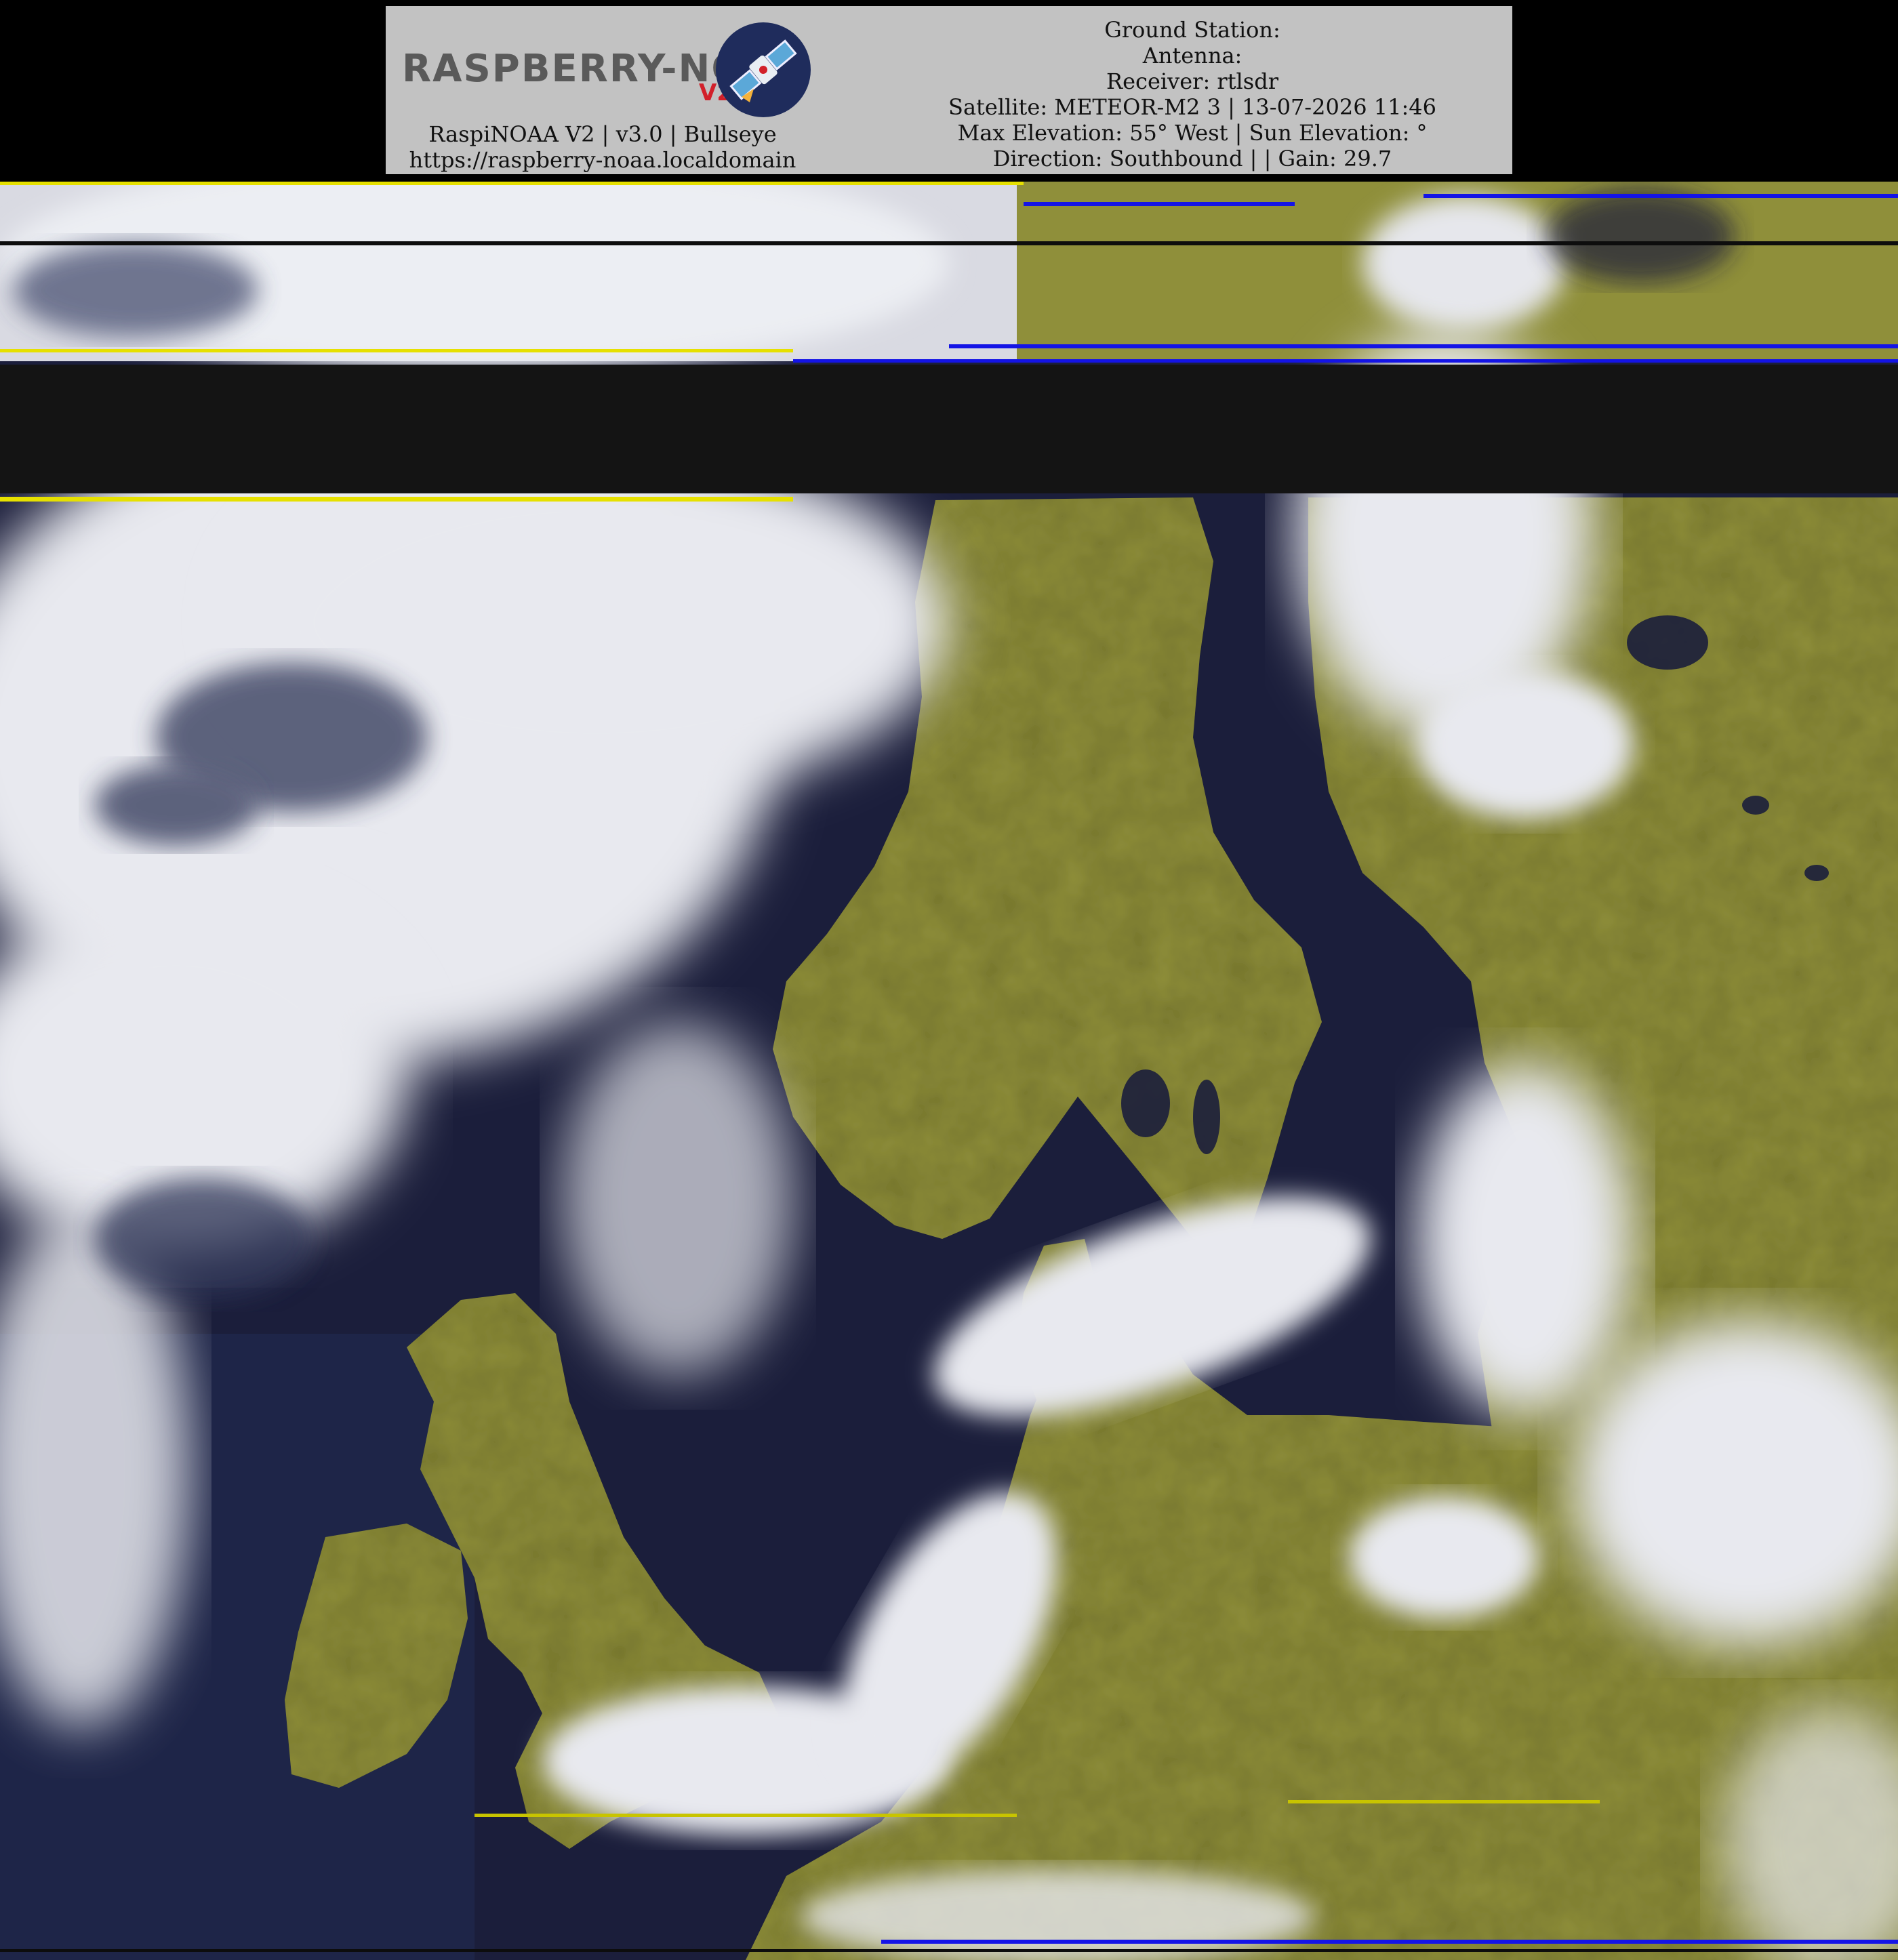 The image size is (1898, 1960). I want to click on raspberry-noaa-logo: RASPBERRY-NOAA V2, so click(609, 68).